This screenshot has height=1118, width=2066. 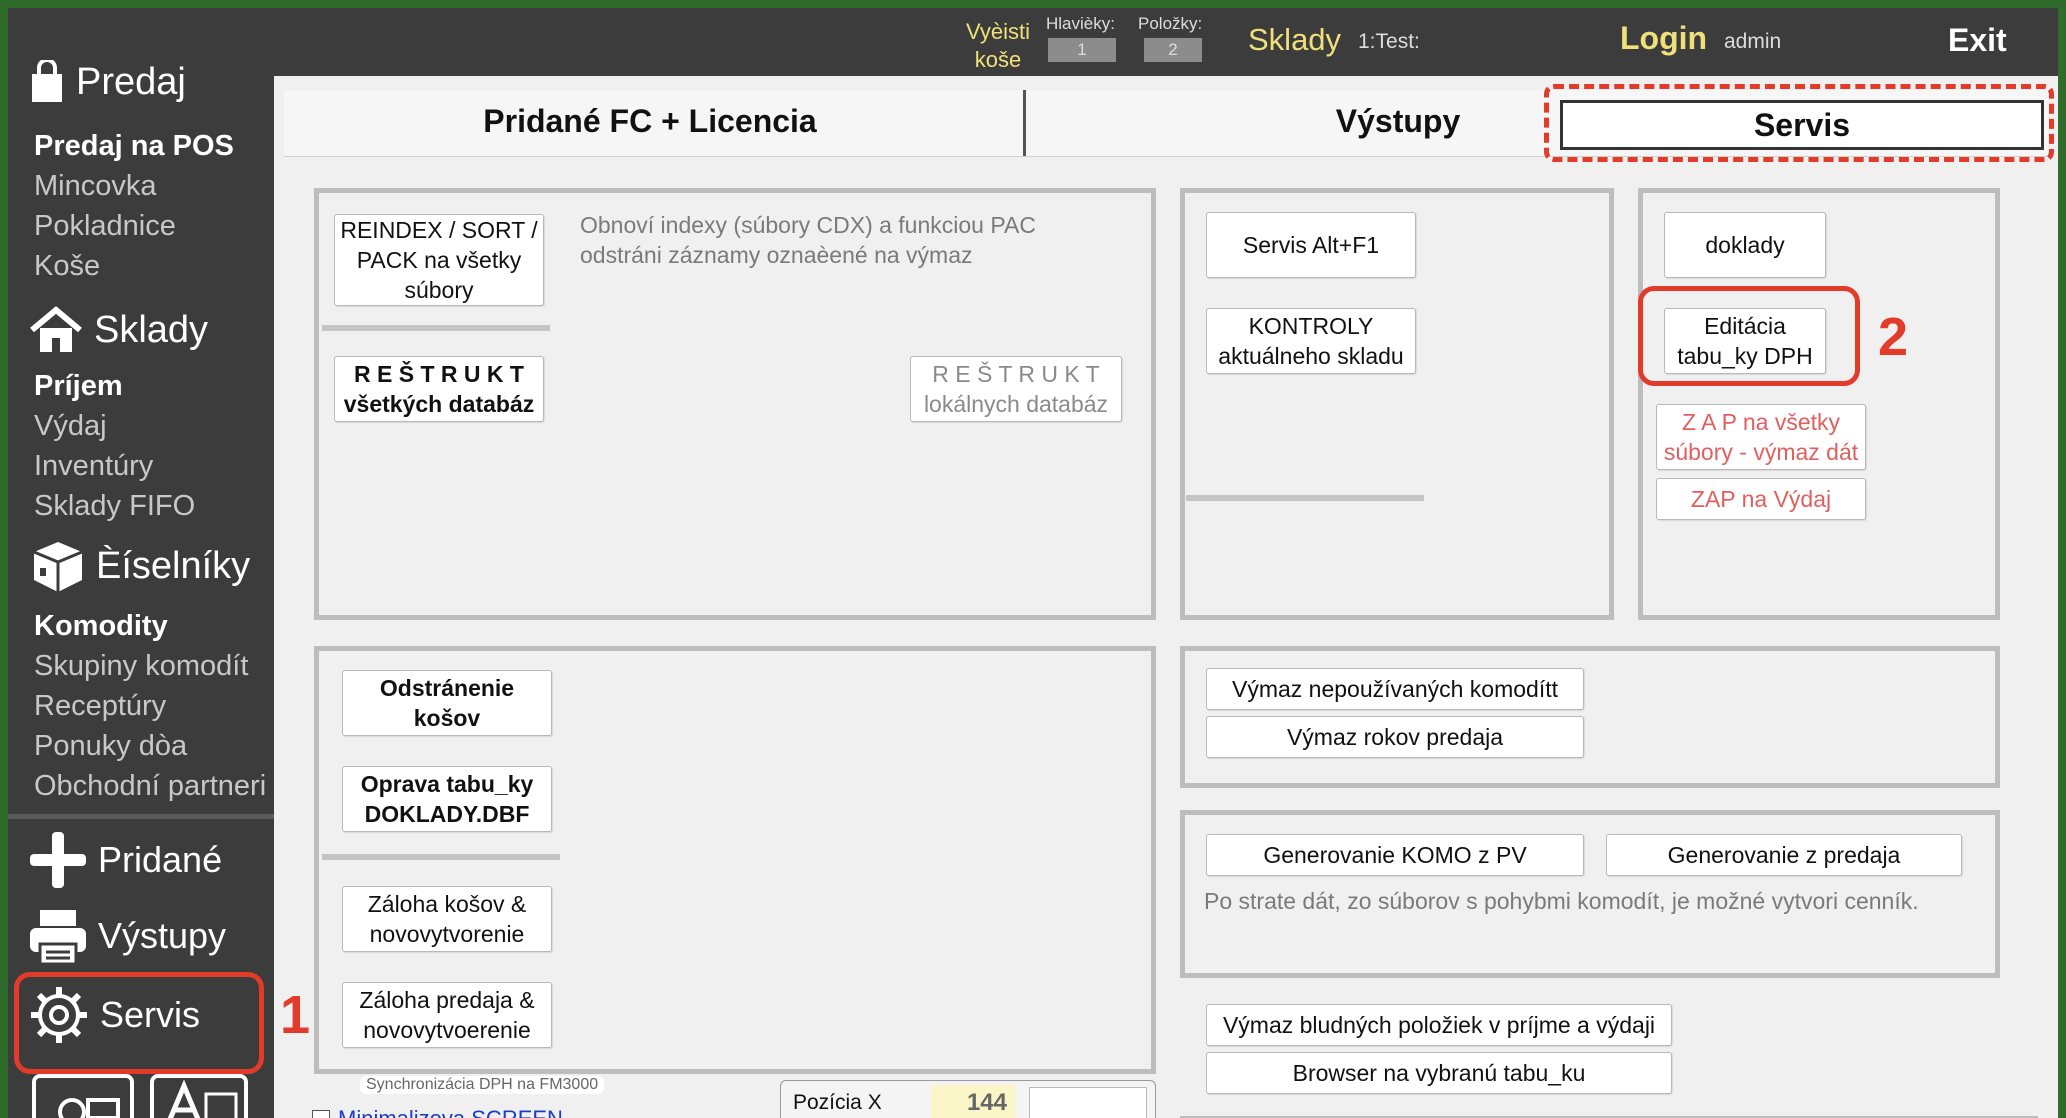 I want to click on sidebar-item-mincovka: Mincovka, so click(x=95, y=186).